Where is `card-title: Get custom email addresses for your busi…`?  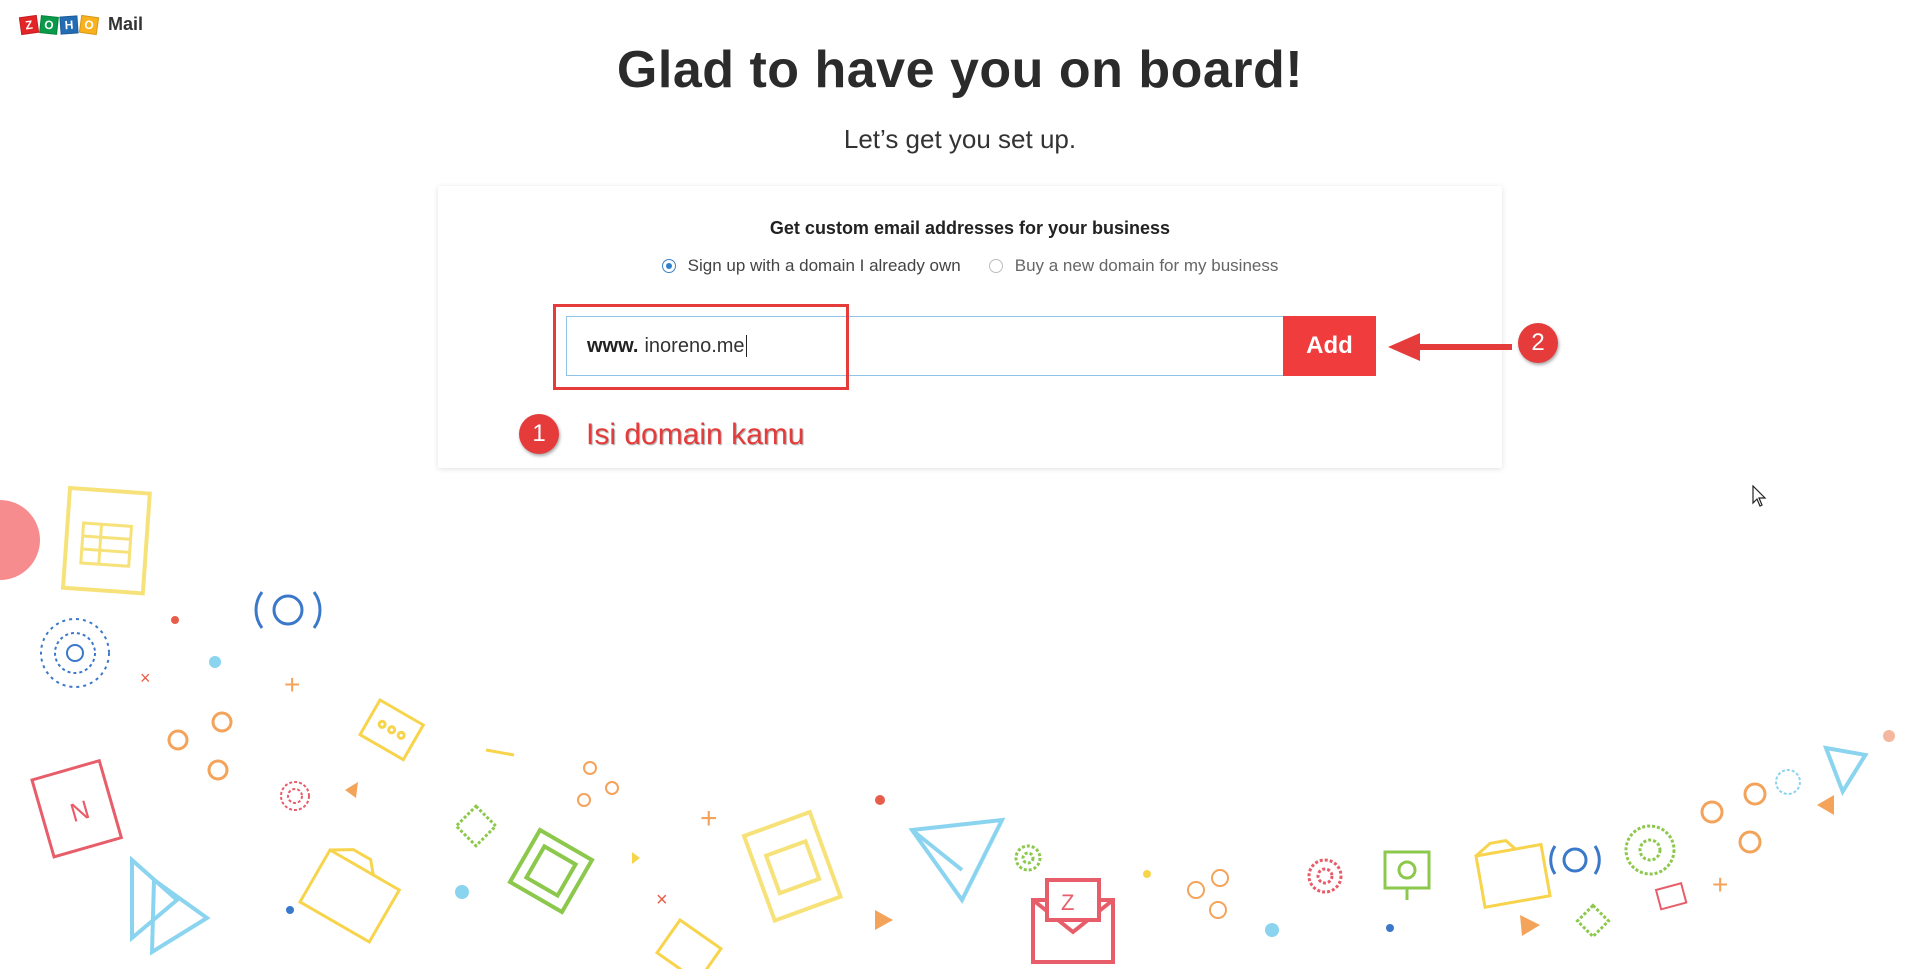 card-title: Get custom email addresses for your busi… is located at coordinates (970, 228).